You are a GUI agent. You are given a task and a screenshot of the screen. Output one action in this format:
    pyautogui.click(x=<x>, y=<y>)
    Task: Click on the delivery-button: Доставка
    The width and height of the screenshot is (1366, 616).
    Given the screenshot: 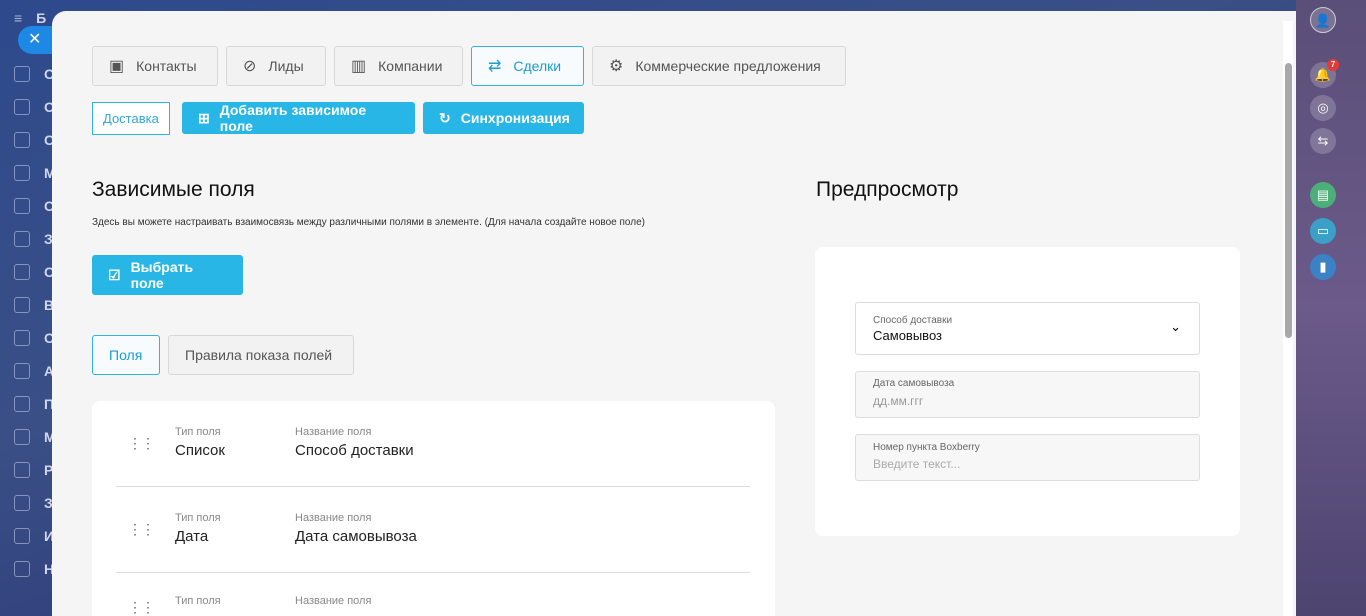 What is the action you would take?
    pyautogui.click(x=131, y=118)
    